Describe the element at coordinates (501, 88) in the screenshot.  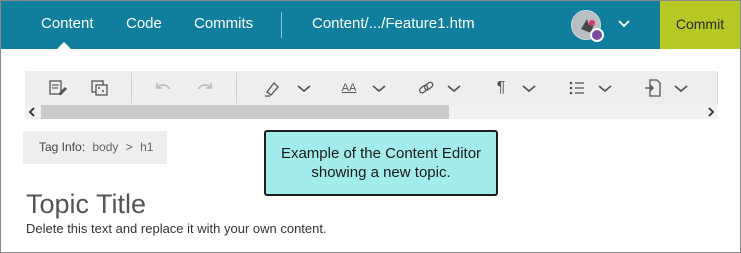
I see `paragraph-icon: ¶` at that location.